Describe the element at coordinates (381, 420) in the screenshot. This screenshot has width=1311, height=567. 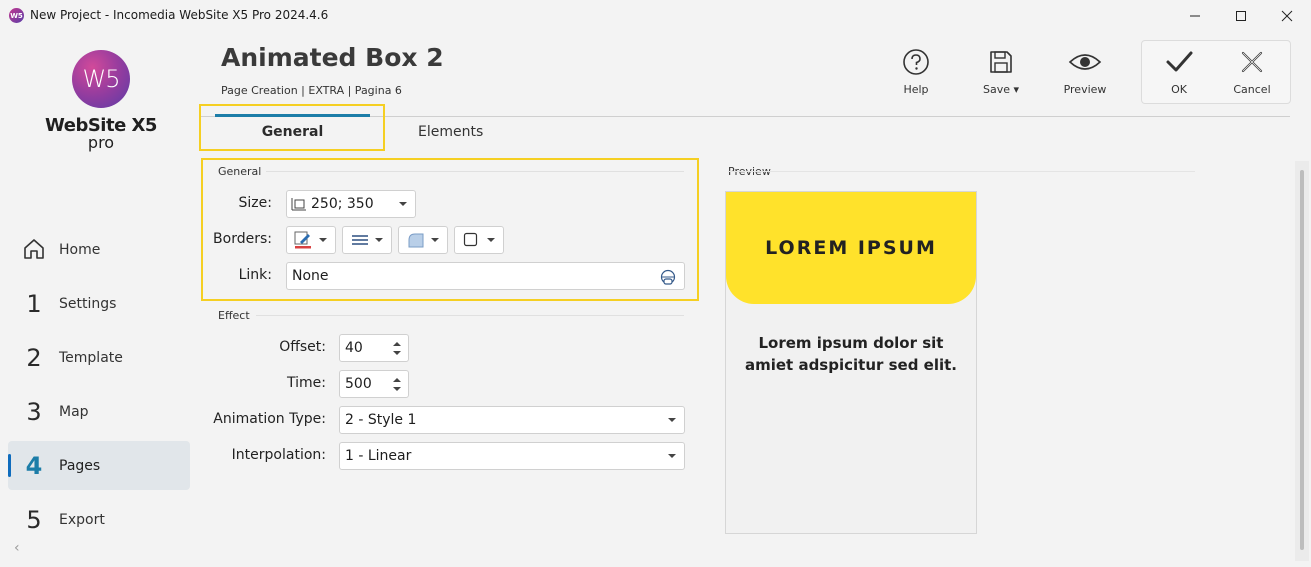
I see `animation-type-value: 2 - Style 1` at that location.